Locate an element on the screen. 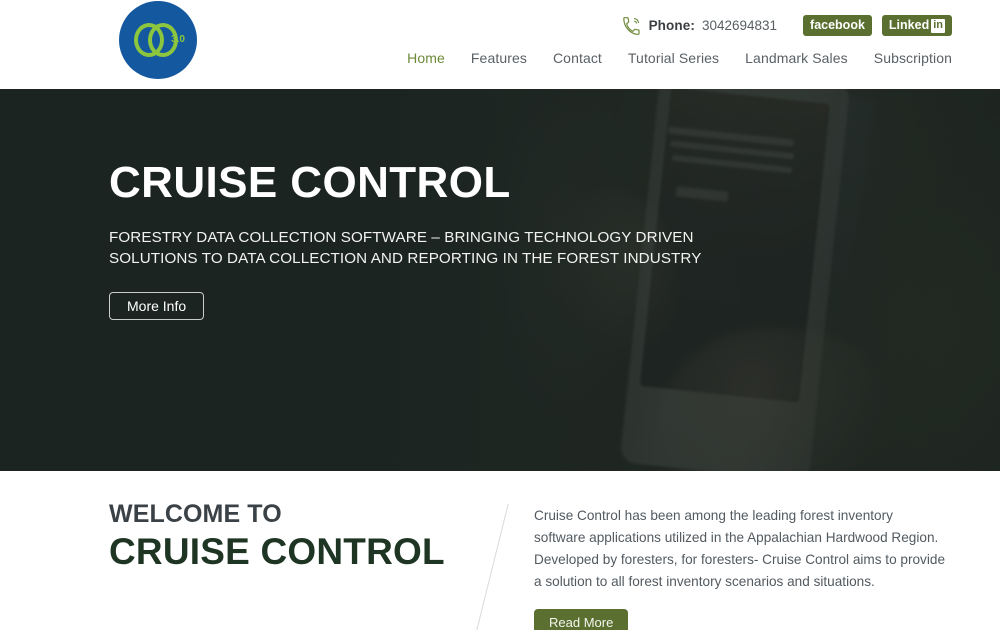  nav-item-landmark-sales: Landmark Sales is located at coordinates (796, 58).